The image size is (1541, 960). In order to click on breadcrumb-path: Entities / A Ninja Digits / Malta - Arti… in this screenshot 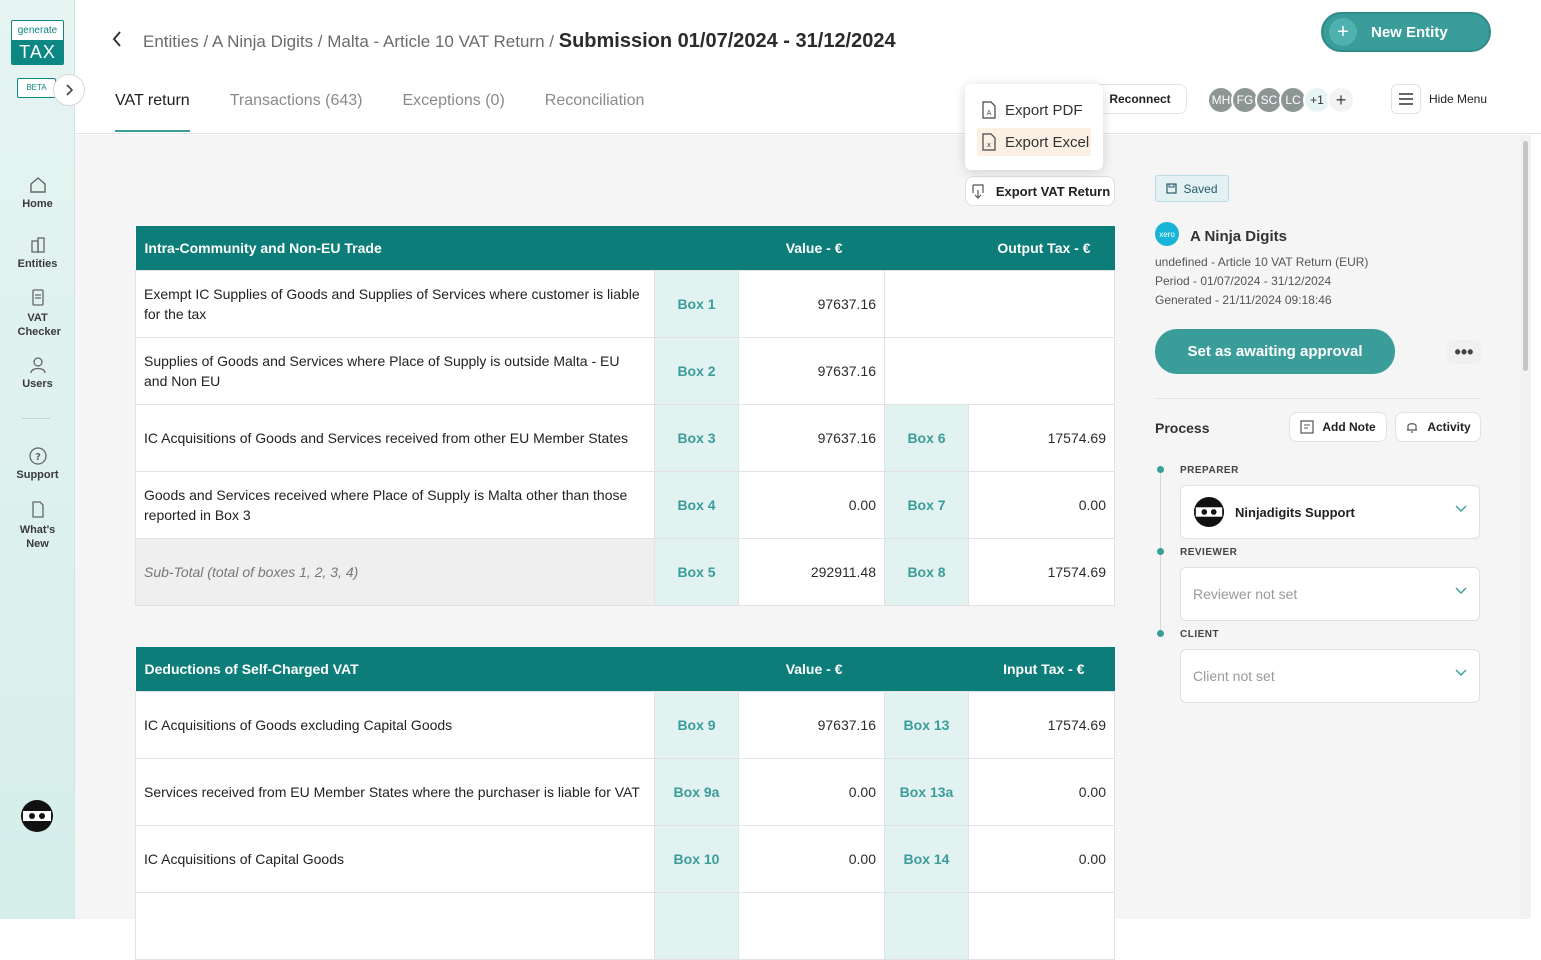, I will do `click(348, 41)`.